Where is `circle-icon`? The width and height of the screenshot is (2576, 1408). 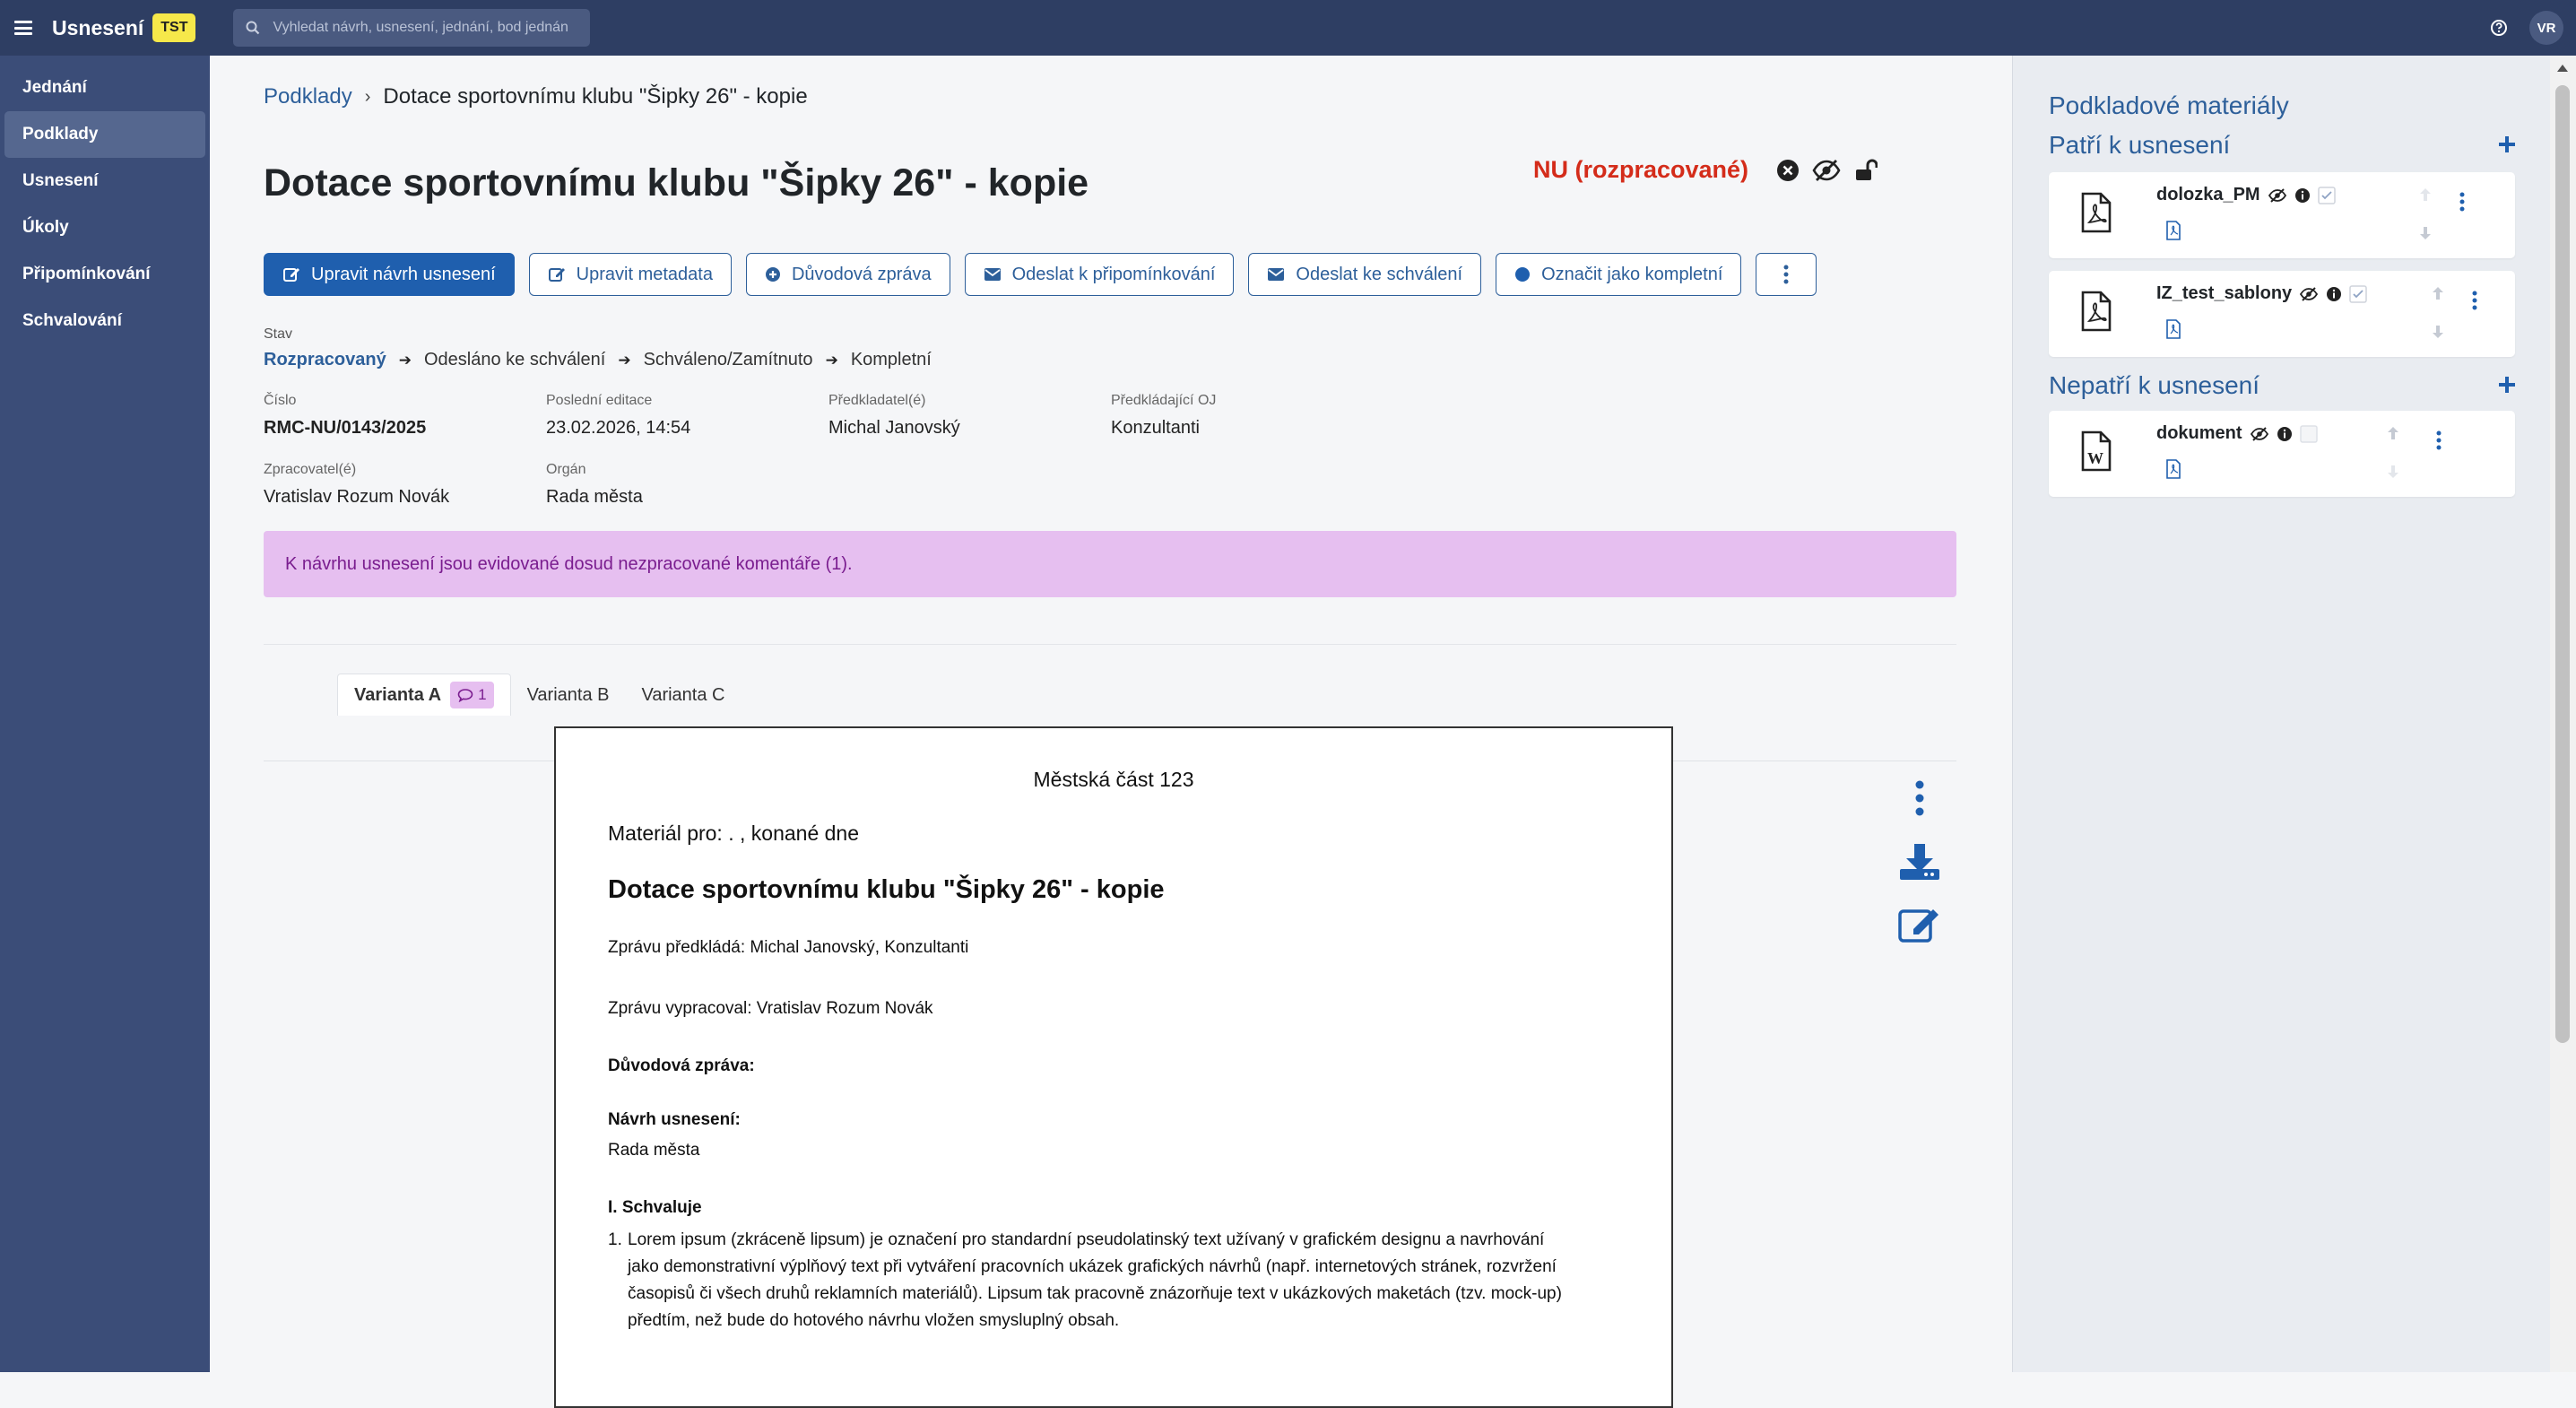 circle-icon is located at coordinates (1522, 274).